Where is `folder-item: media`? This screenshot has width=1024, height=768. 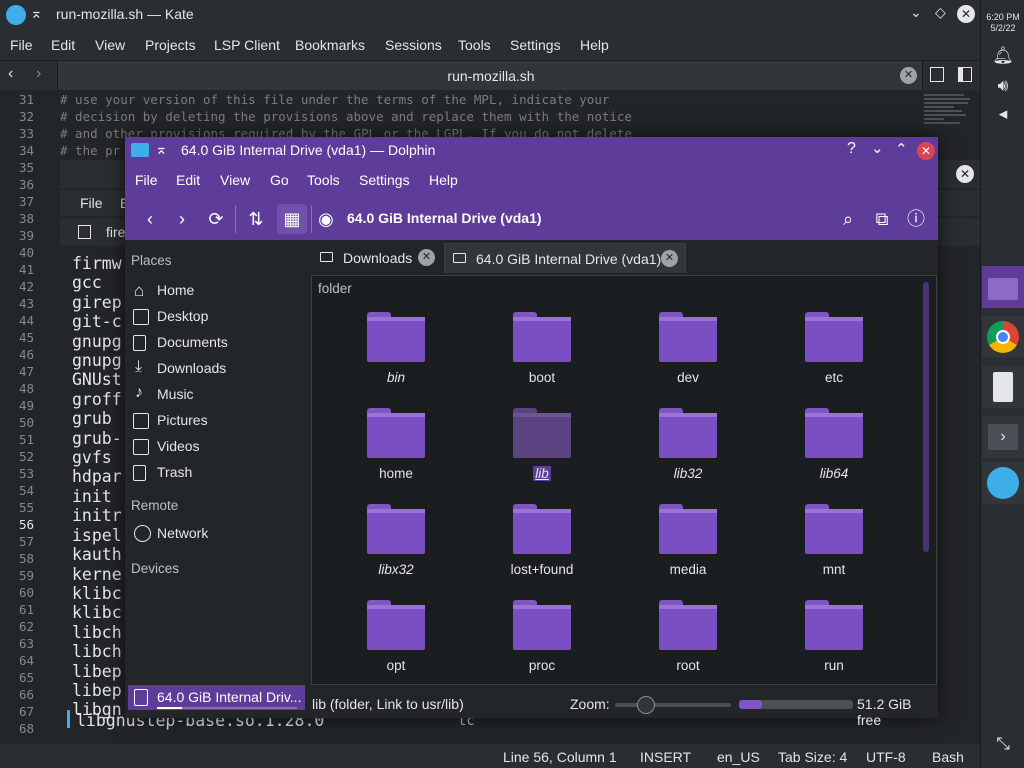 folder-item: media is located at coordinates (688, 540).